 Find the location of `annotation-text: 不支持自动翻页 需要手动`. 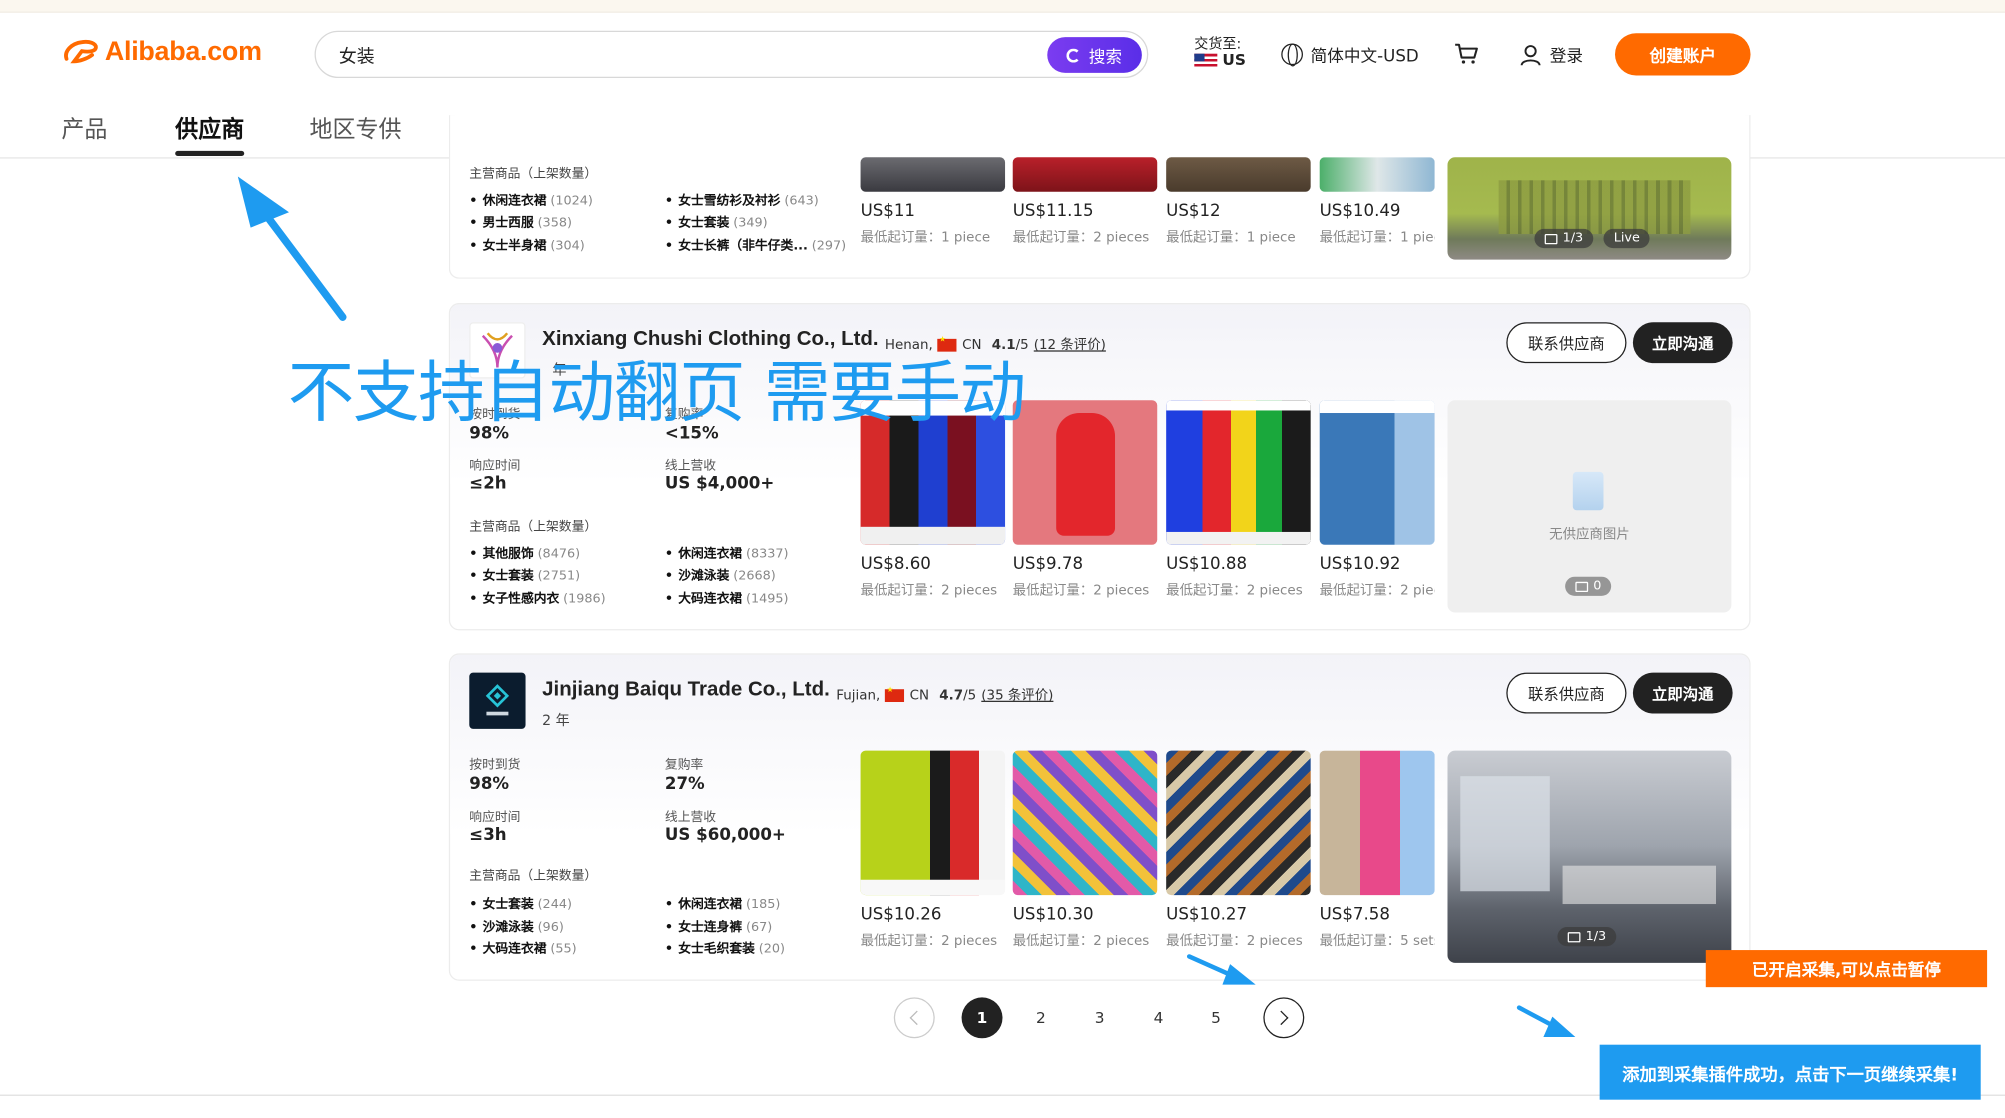

annotation-text: 不支持自动翻页 需要手动 is located at coordinates (656, 394).